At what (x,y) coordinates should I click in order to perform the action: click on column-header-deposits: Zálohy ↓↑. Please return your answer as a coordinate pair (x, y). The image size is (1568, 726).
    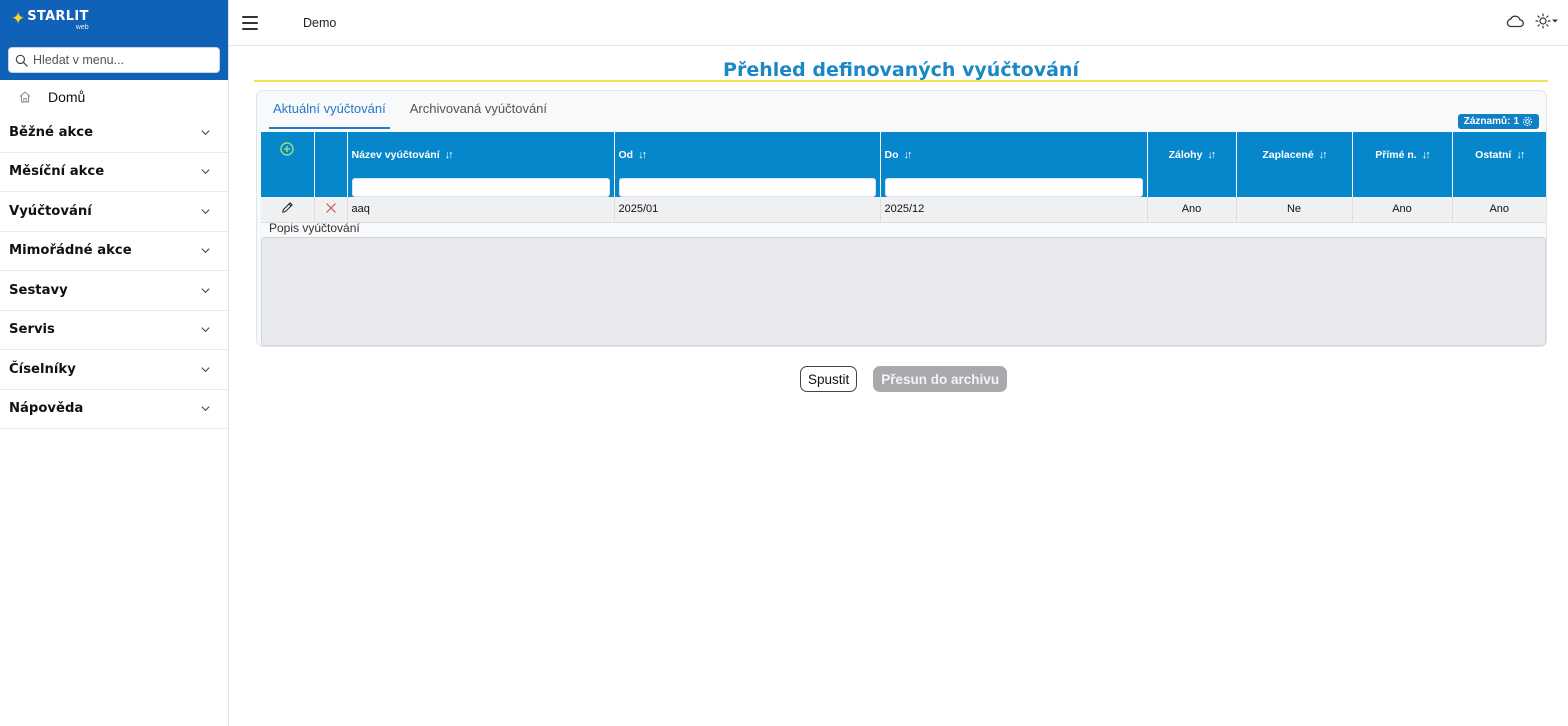
    Looking at the image, I should click on (1192, 164).